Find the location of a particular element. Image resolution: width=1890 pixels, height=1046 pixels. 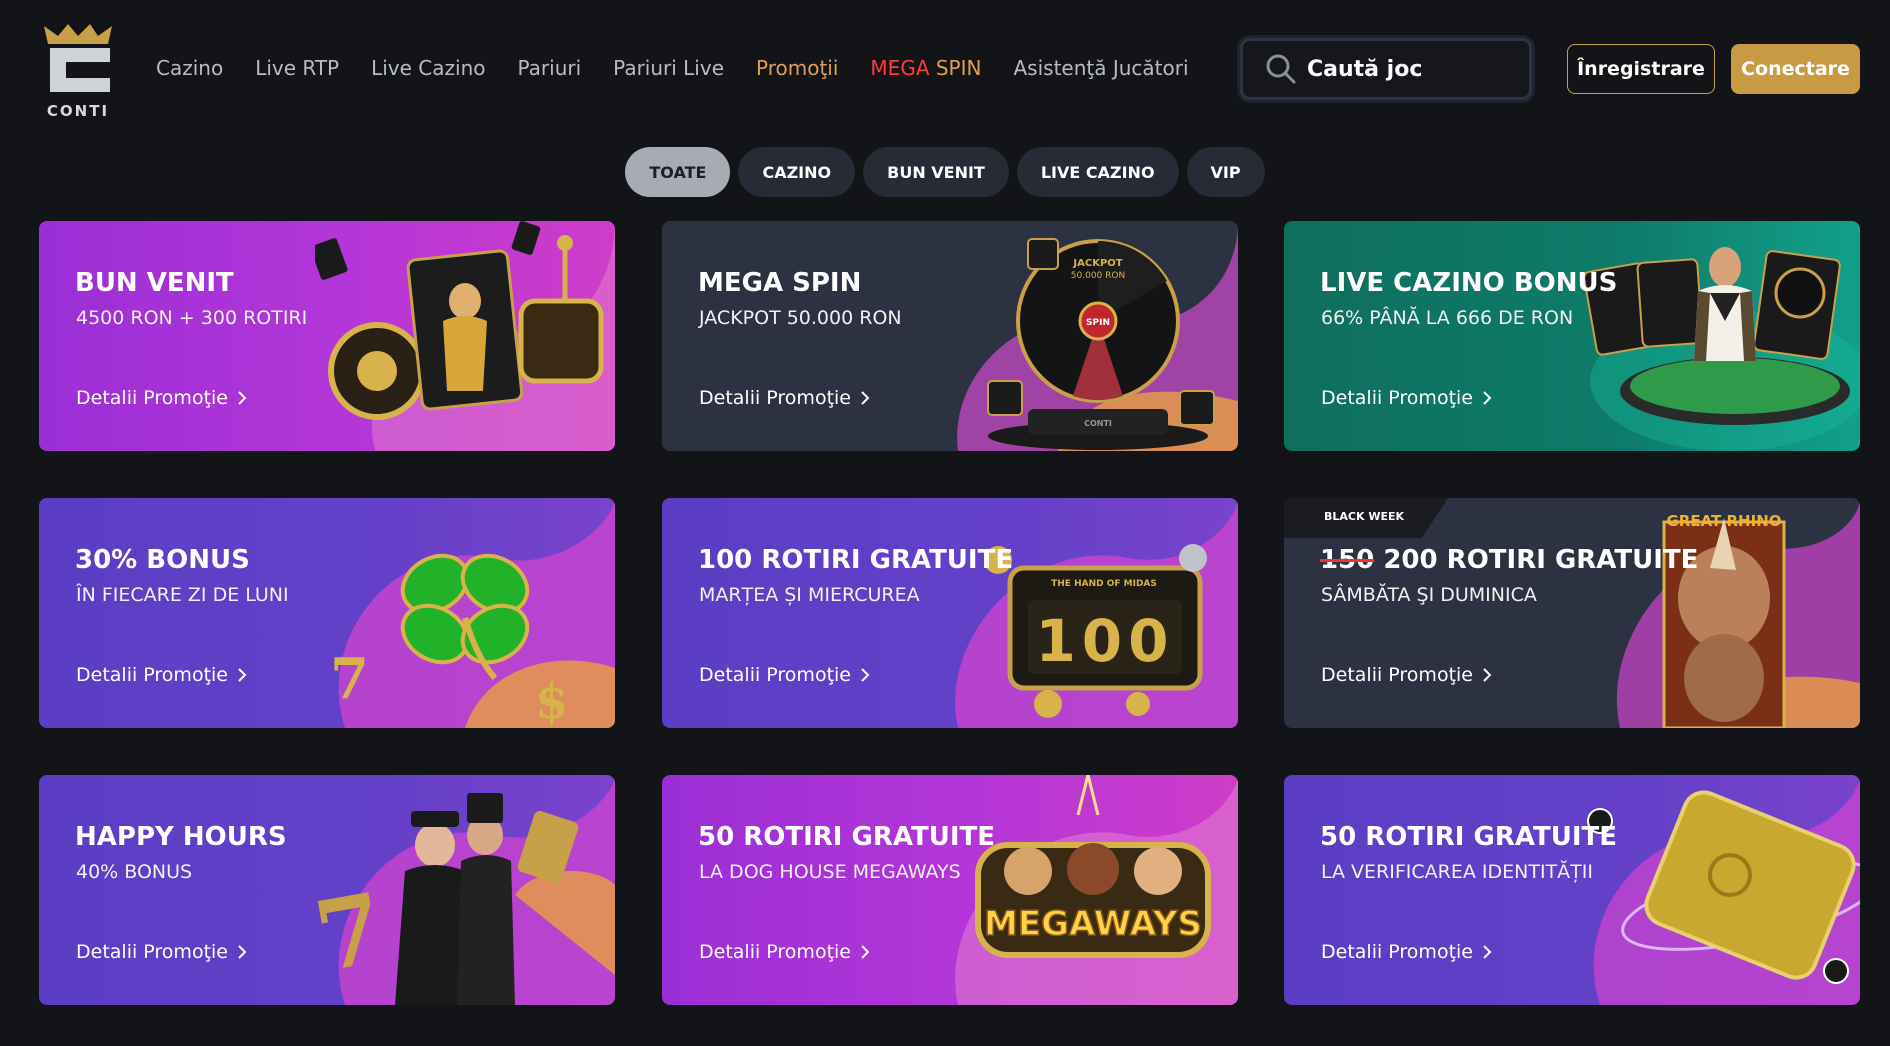

wheel-brand-text: CONTI is located at coordinates (1098, 423).